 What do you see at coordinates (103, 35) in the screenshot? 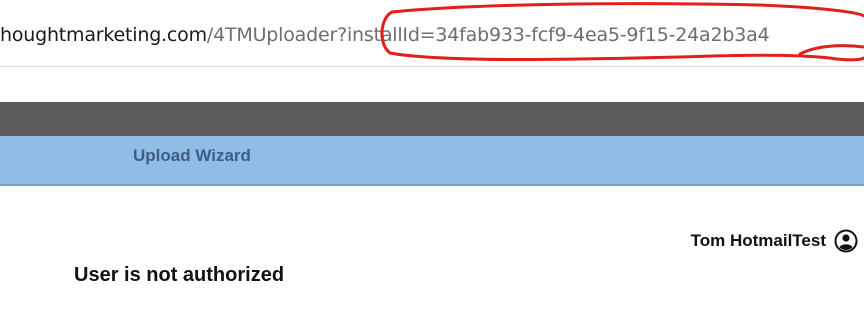
I see `url-host: houghtmarketing.com` at bounding box center [103, 35].